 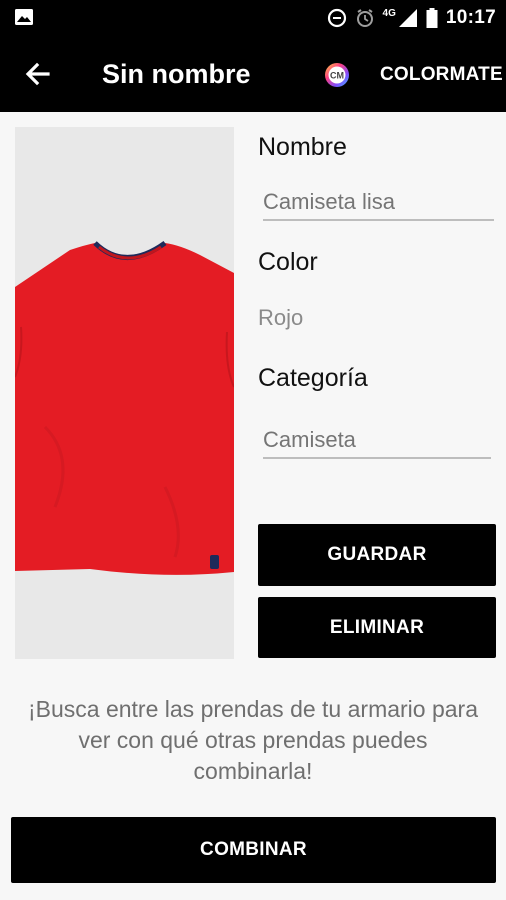 I want to click on app-bar: Sin nombre CM COLORMATE, so click(x=253, y=74).